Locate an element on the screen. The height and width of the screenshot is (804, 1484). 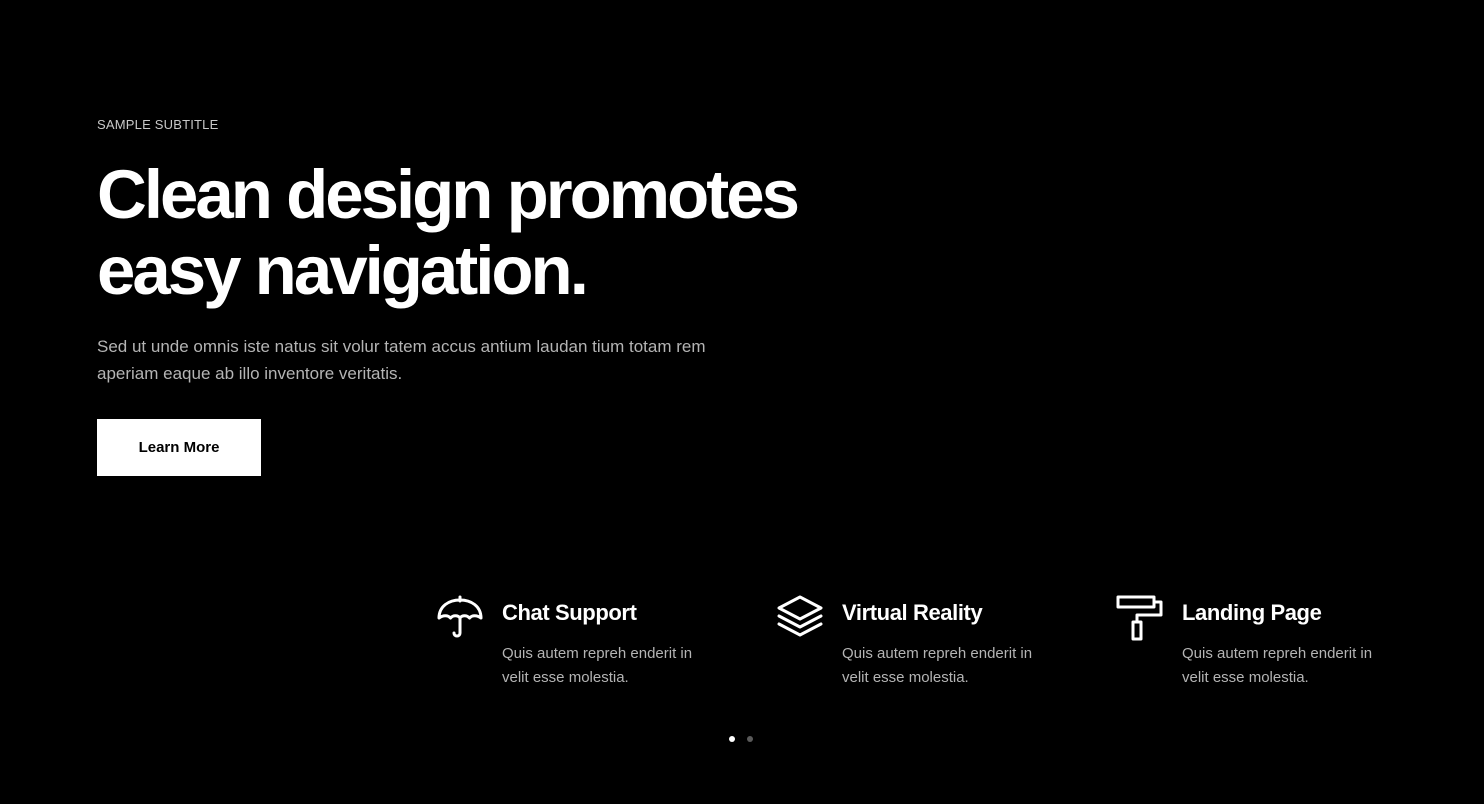
paint-roller-icon is located at coordinates (1140, 618).